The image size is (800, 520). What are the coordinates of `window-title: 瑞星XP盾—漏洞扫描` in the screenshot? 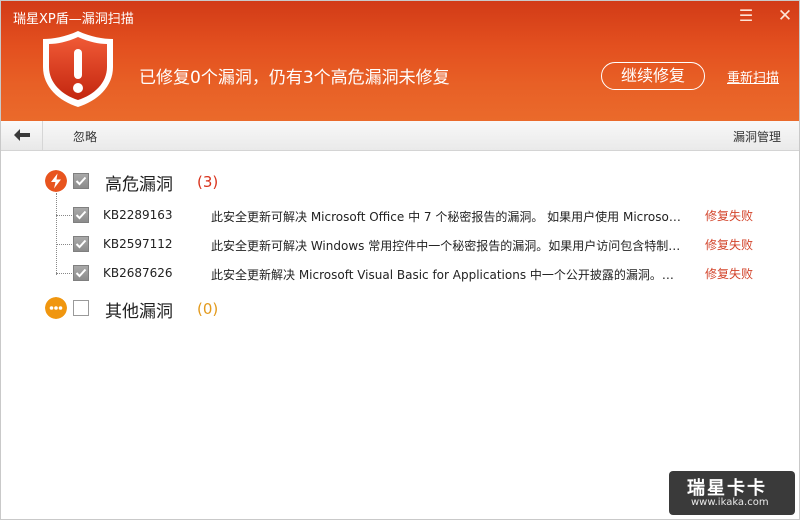 It's located at (73, 19).